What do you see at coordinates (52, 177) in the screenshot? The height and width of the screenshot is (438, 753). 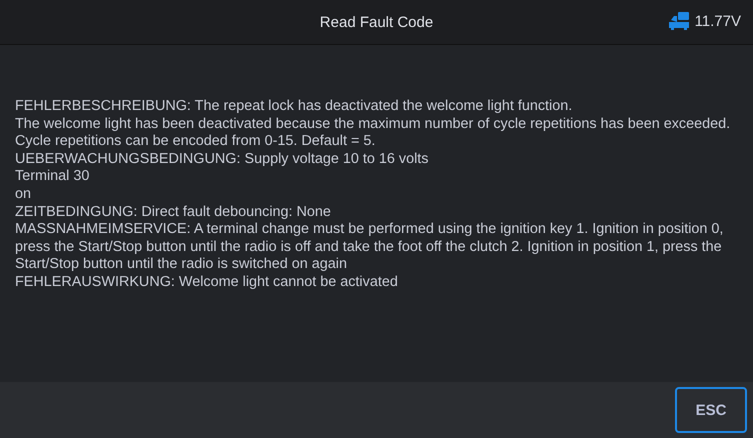 I see `fault-description-text: Terminal 30` at bounding box center [52, 177].